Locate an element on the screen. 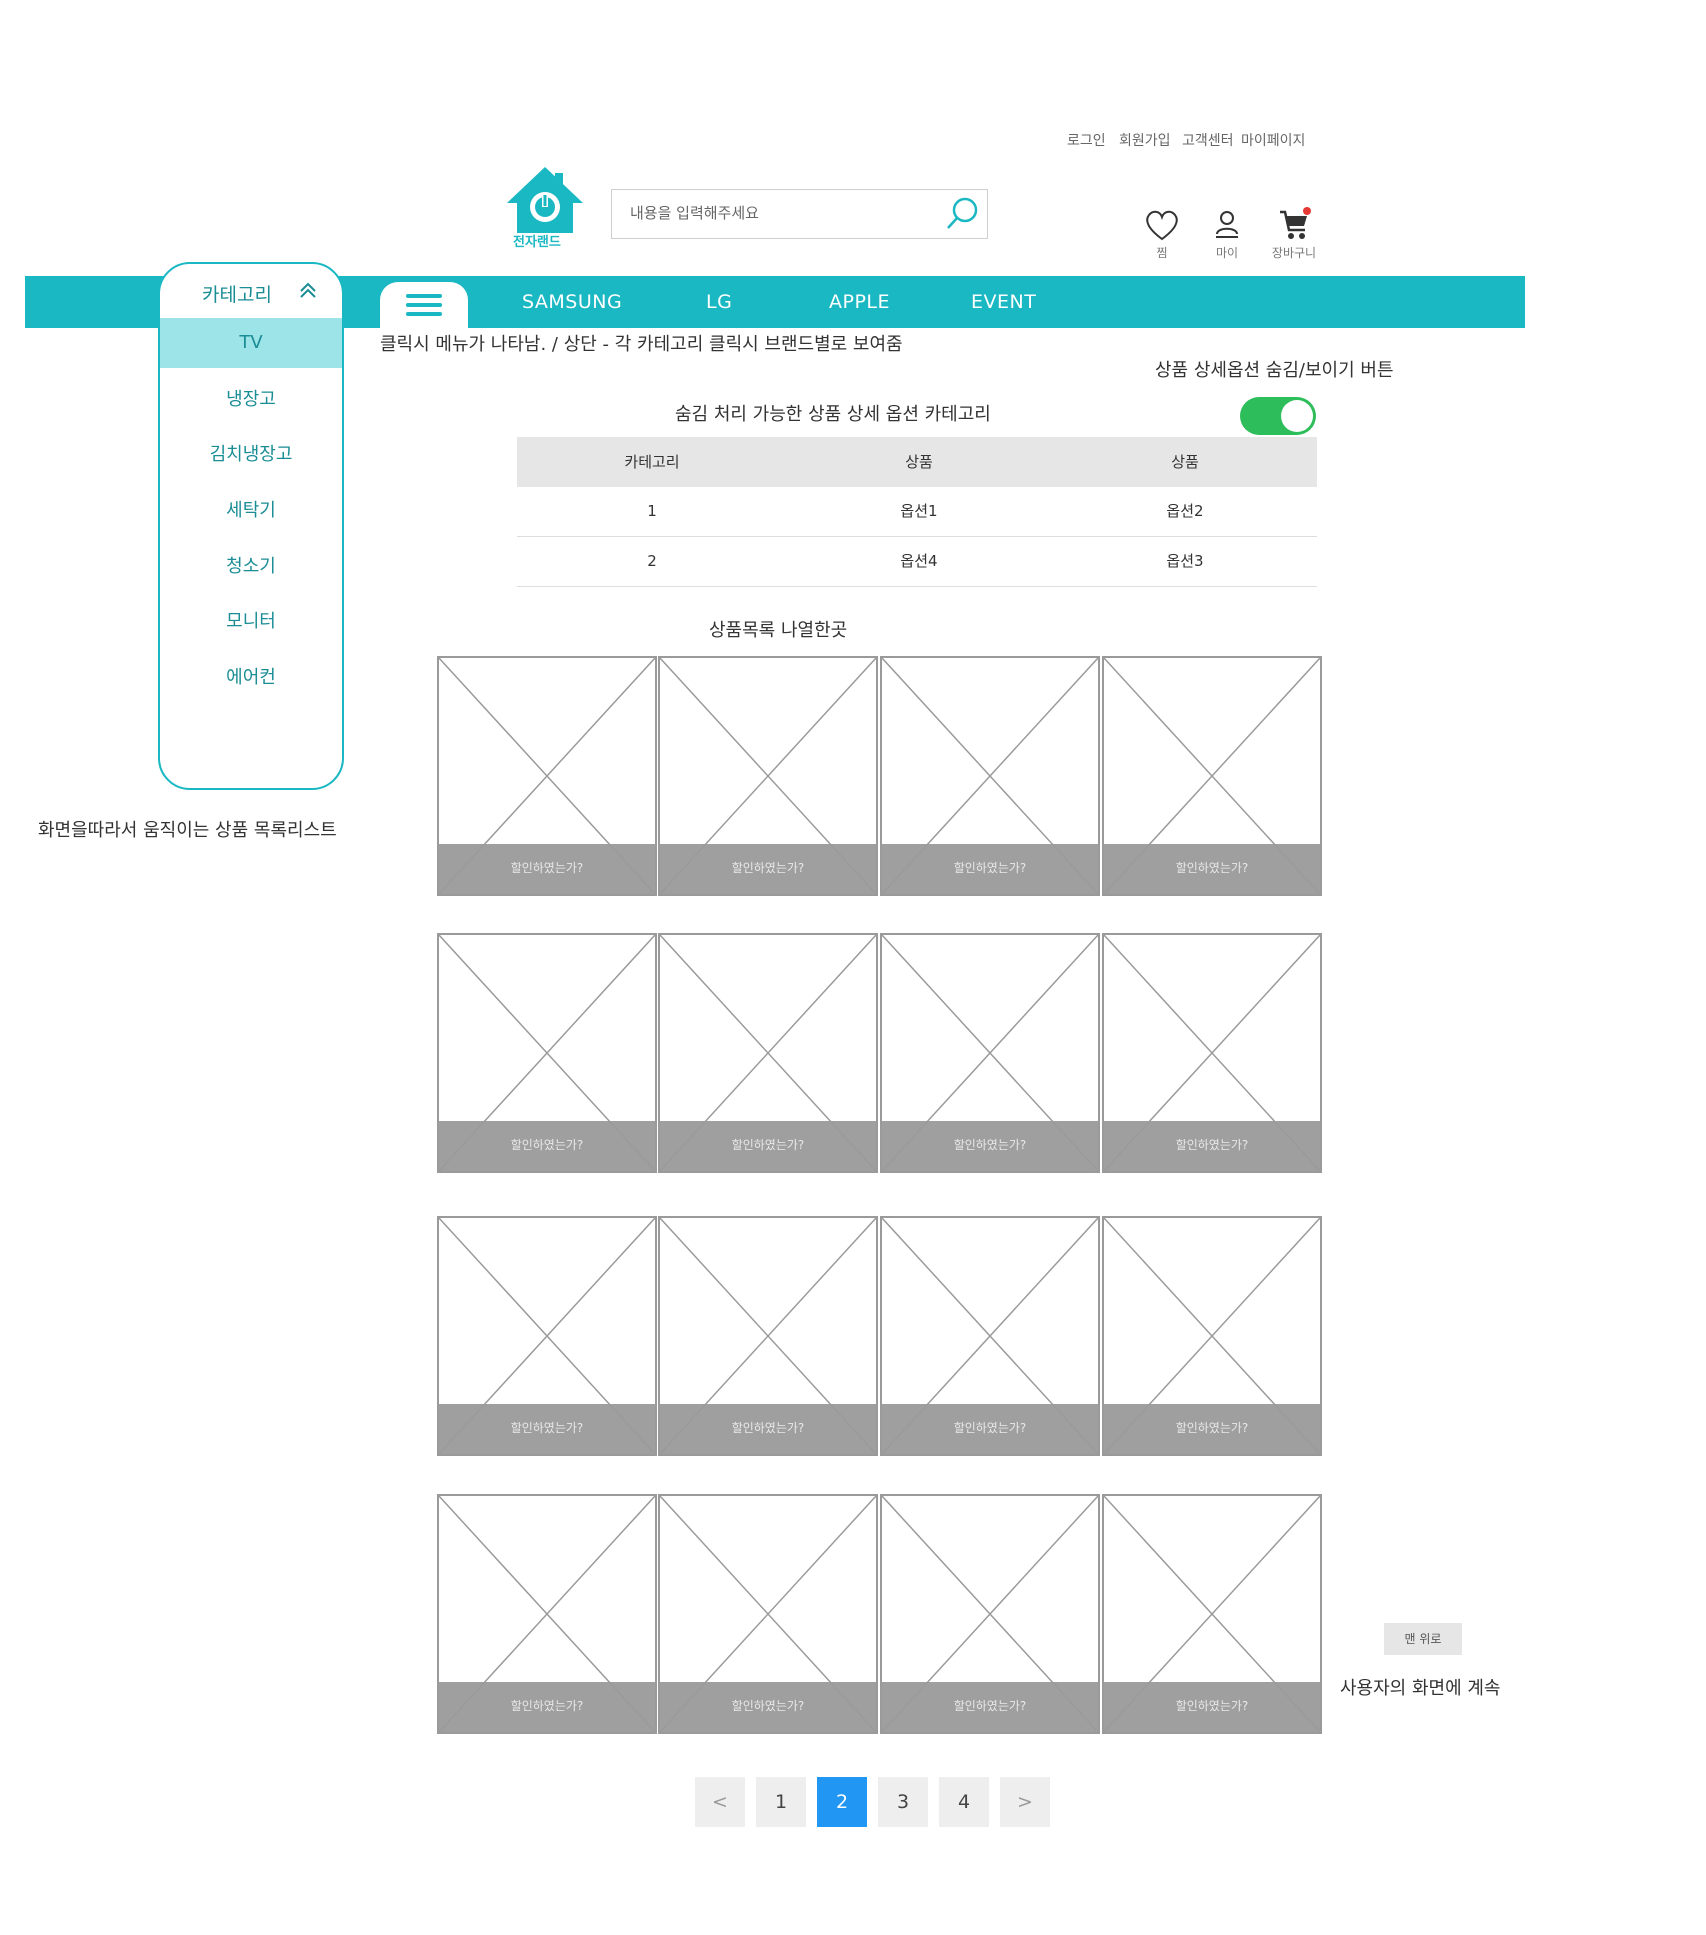 The width and height of the screenshot is (1706, 1935). category-item-tv: TV is located at coordinates (251, 343).